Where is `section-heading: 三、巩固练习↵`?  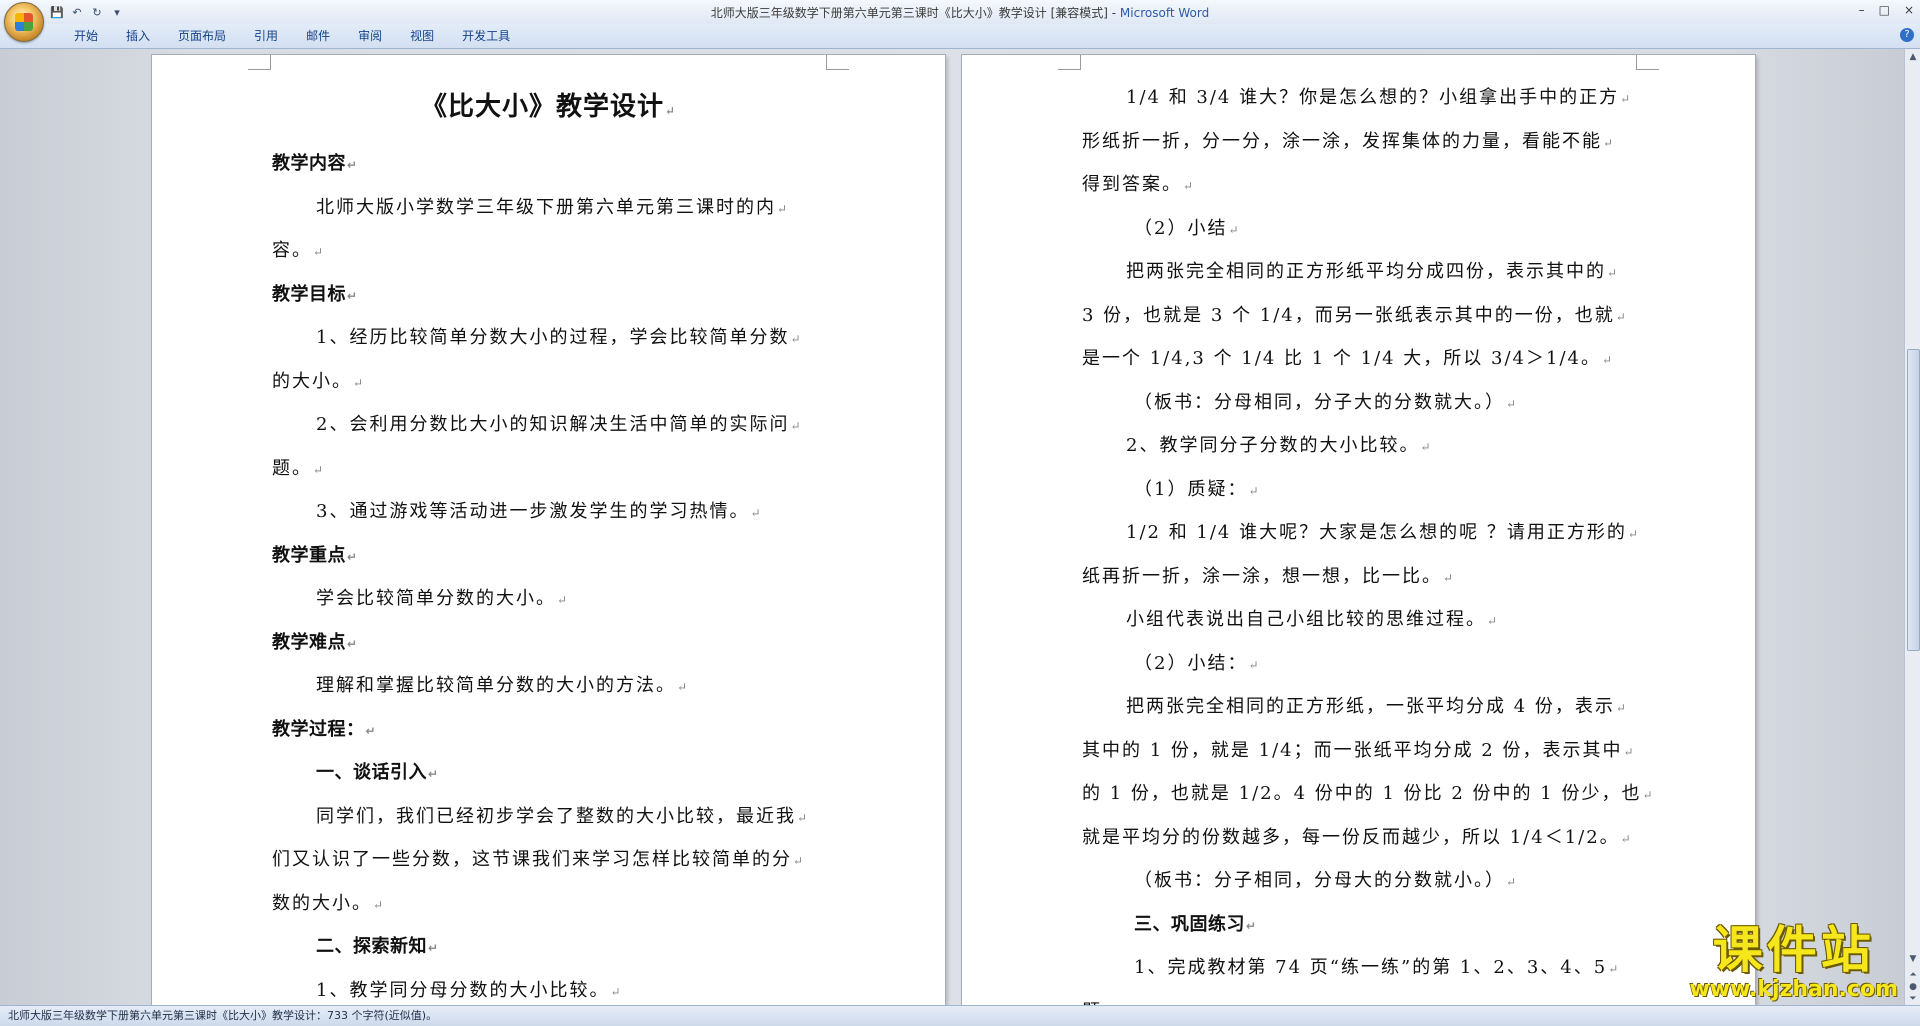 section-heading: 三、巩固练习↵ is located at coordinates (1358, 926).